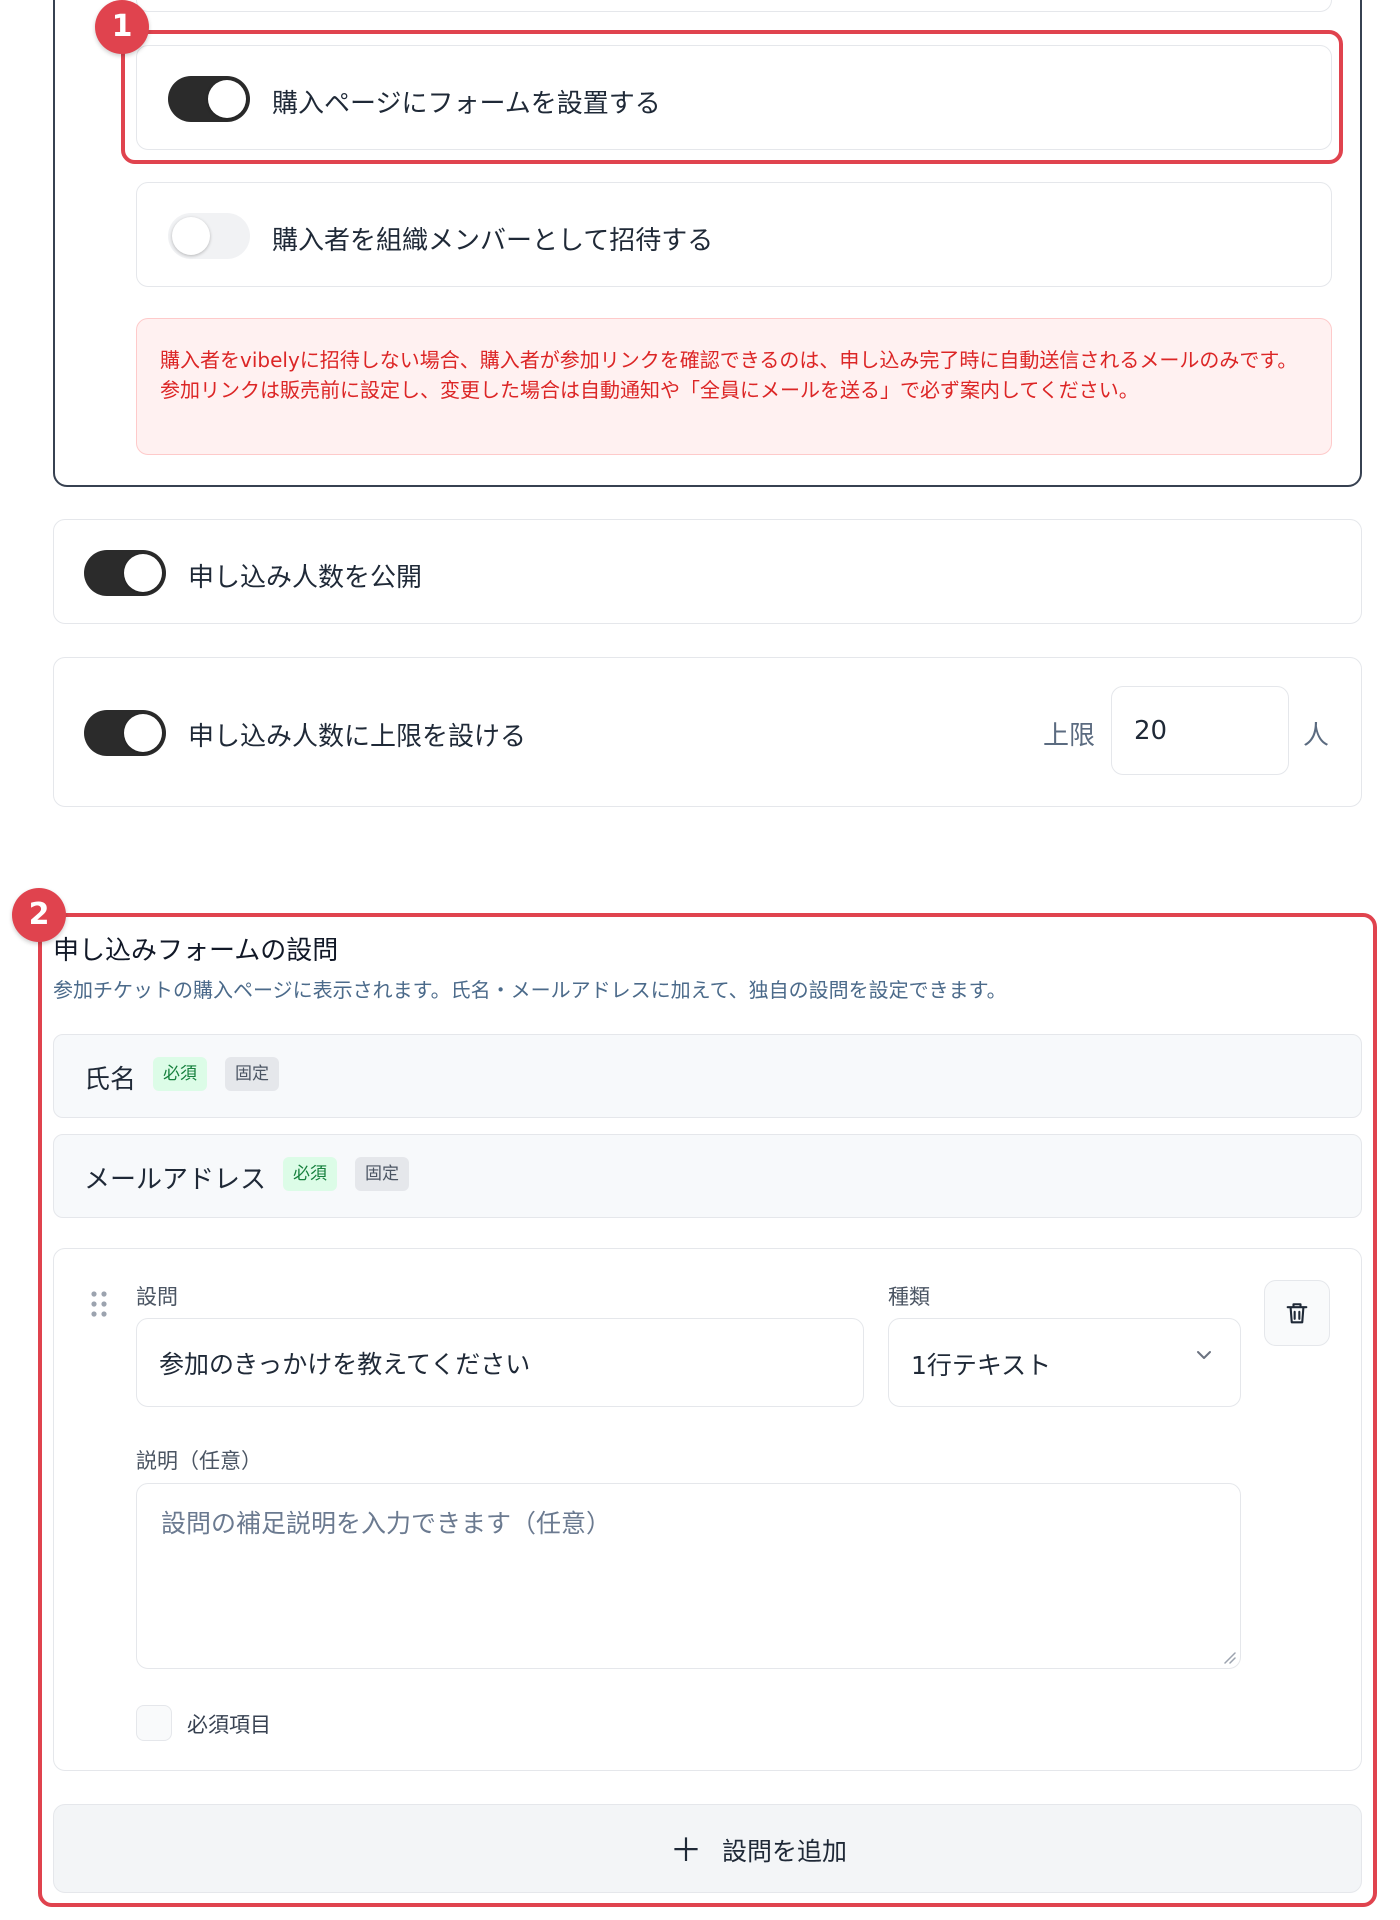  I want to click on invite-members-label: 購入者を組織メンバーとして招待する, so click(493, 241).